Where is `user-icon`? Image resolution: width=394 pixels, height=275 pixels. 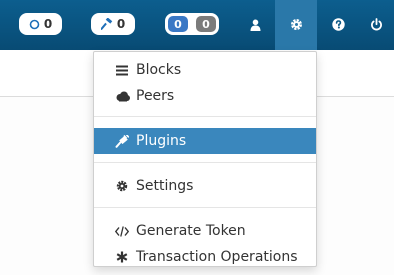
user-icon is located at coordinates (255, 25).